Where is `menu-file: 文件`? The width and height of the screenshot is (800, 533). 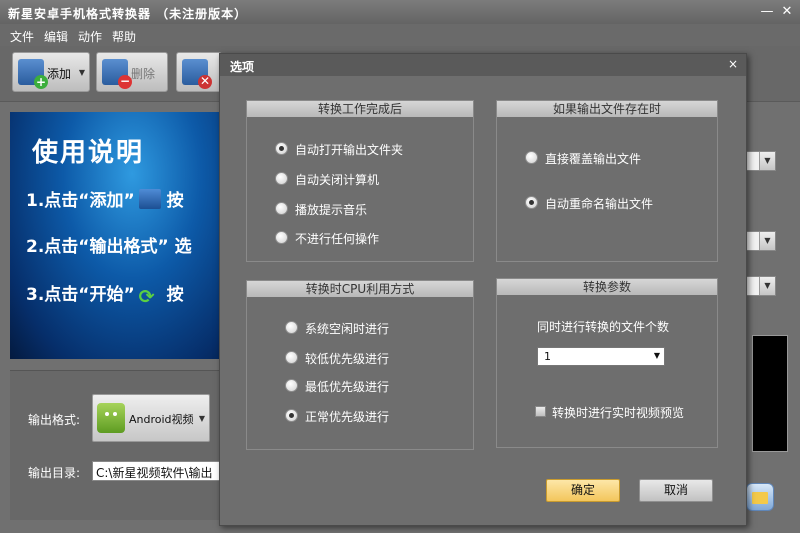
menu-file: 文件 is located at coordinates (22, 36).